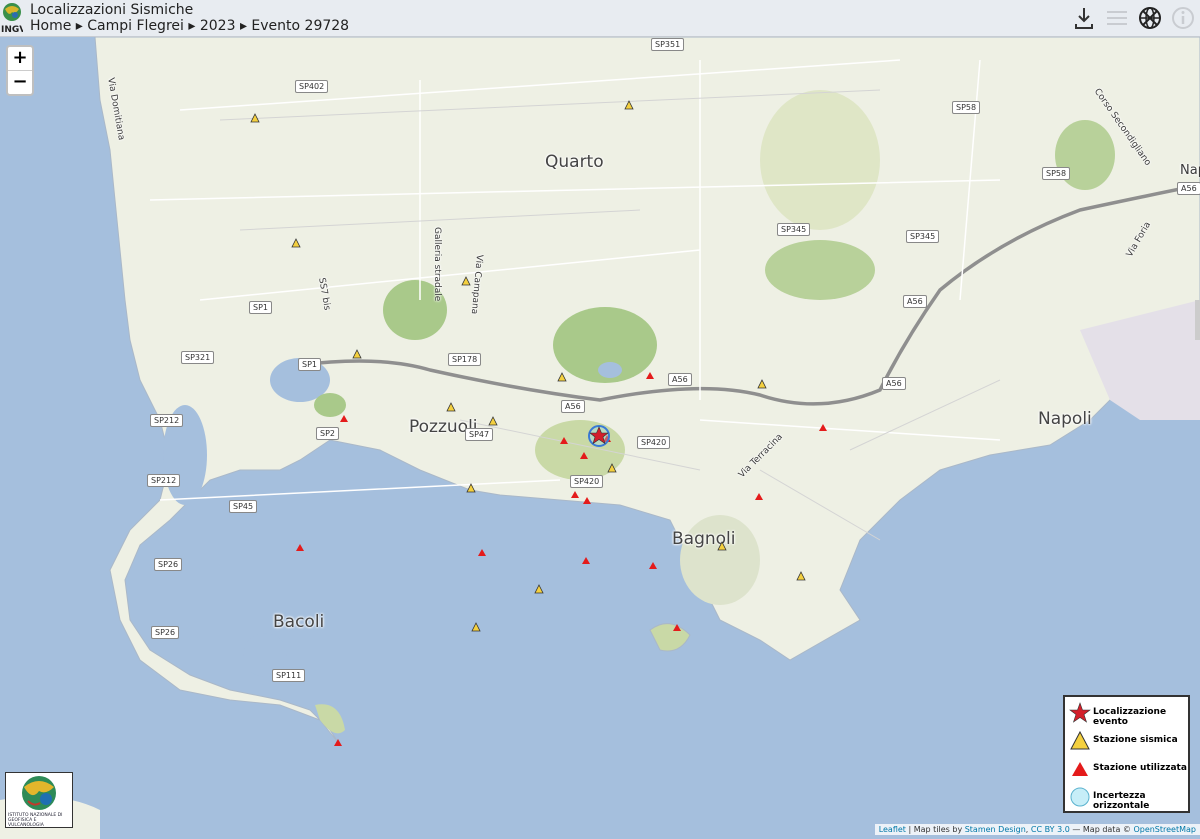 This screenshot has height=839, width=1200. I want to click on no-globe-icon, so click(1150, 18).